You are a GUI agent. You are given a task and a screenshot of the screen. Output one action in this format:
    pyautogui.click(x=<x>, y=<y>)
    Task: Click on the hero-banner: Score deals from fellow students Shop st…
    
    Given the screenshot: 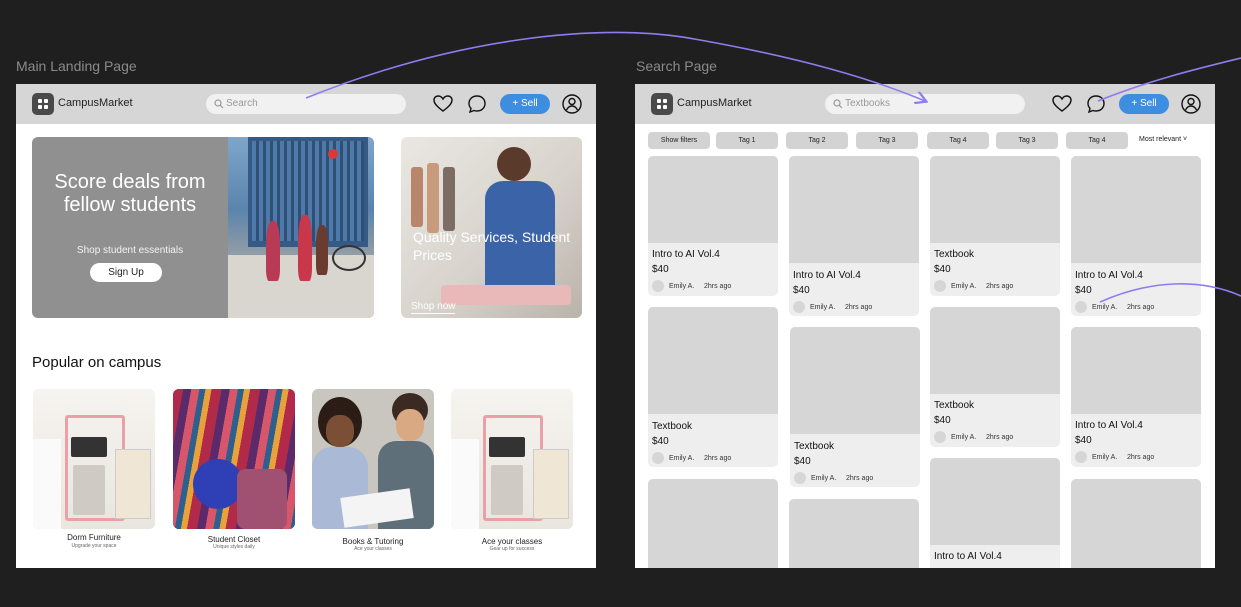 What is the action you would take?
    pyautogui.click(x=203, y=227)
    